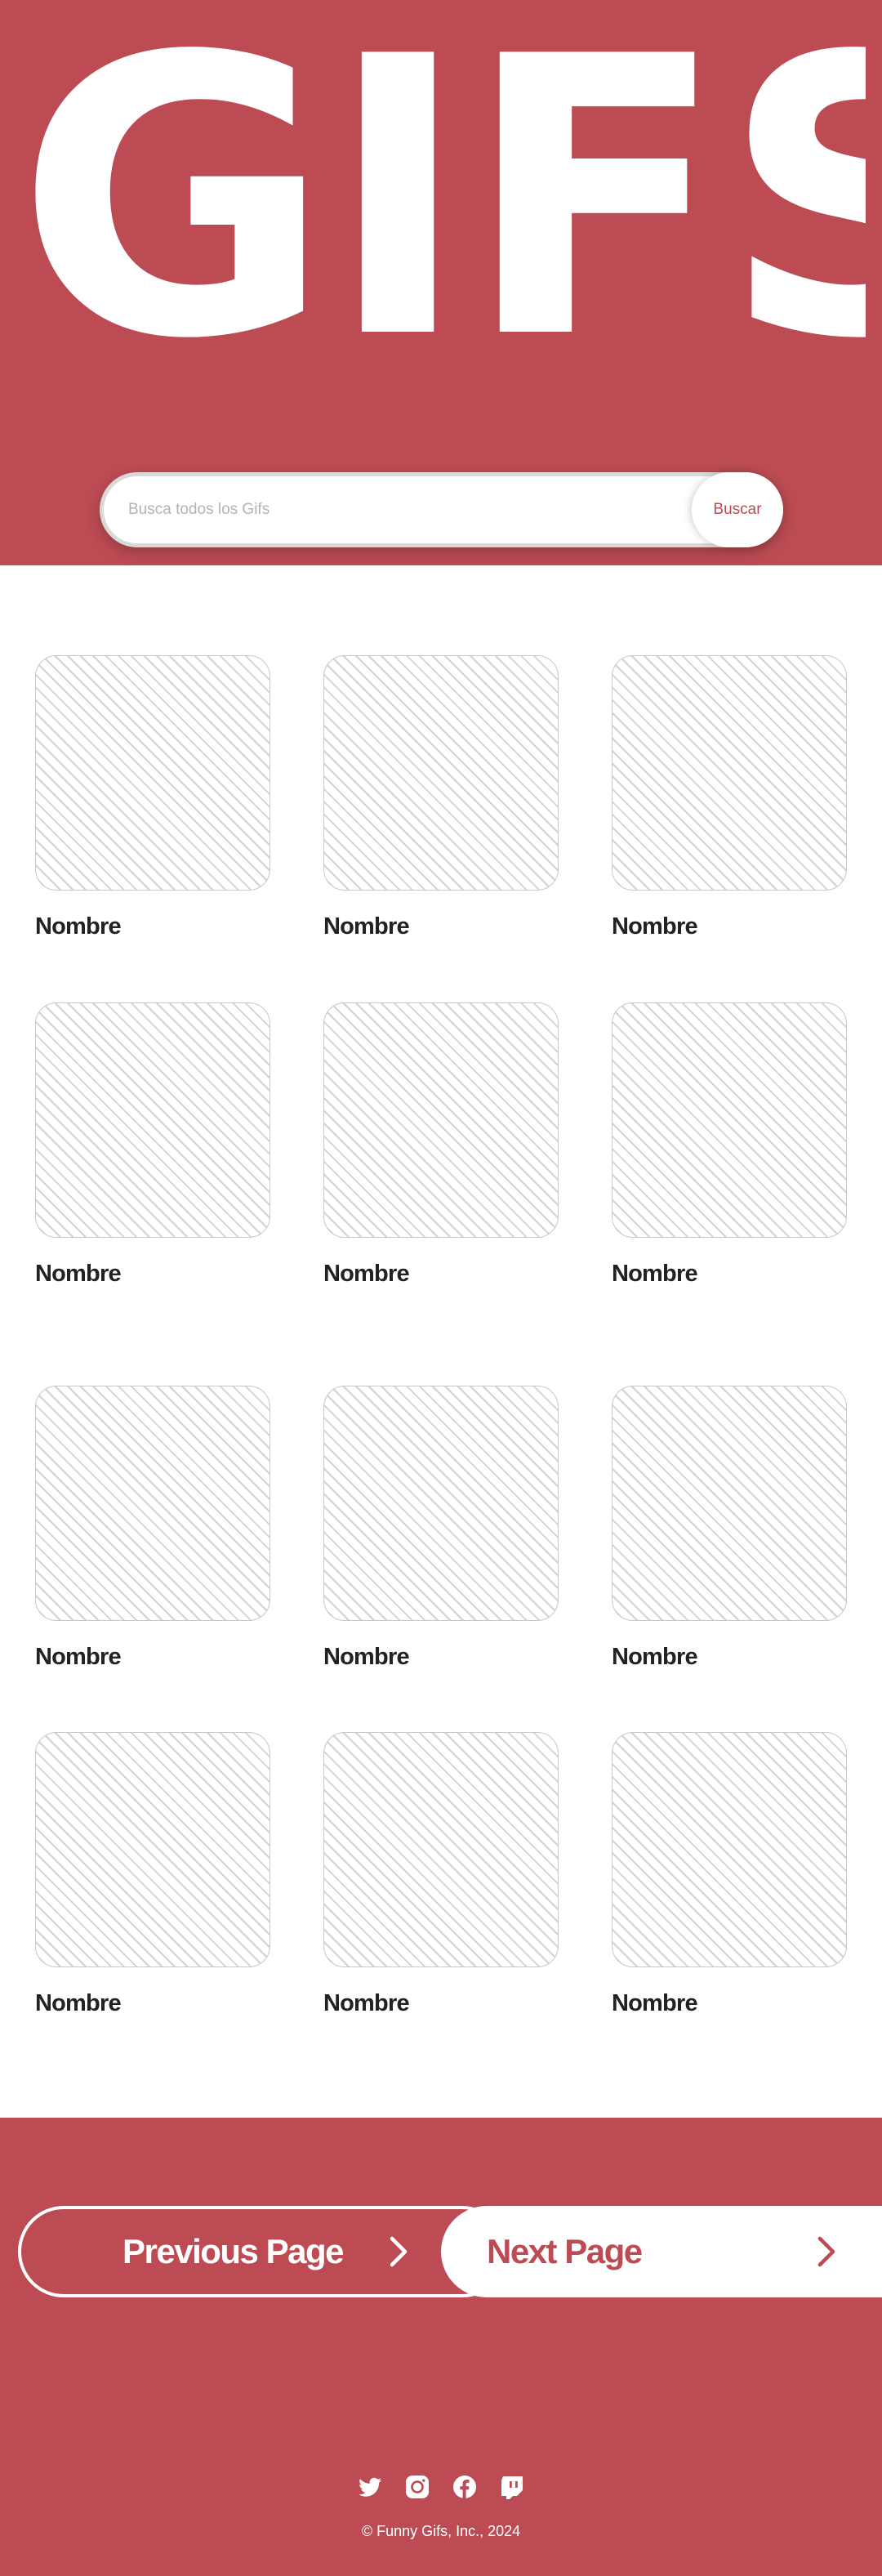 Image resolution: width=882 pixels, height=2576 pixels. I want to click on search-input, so click(389, 510).